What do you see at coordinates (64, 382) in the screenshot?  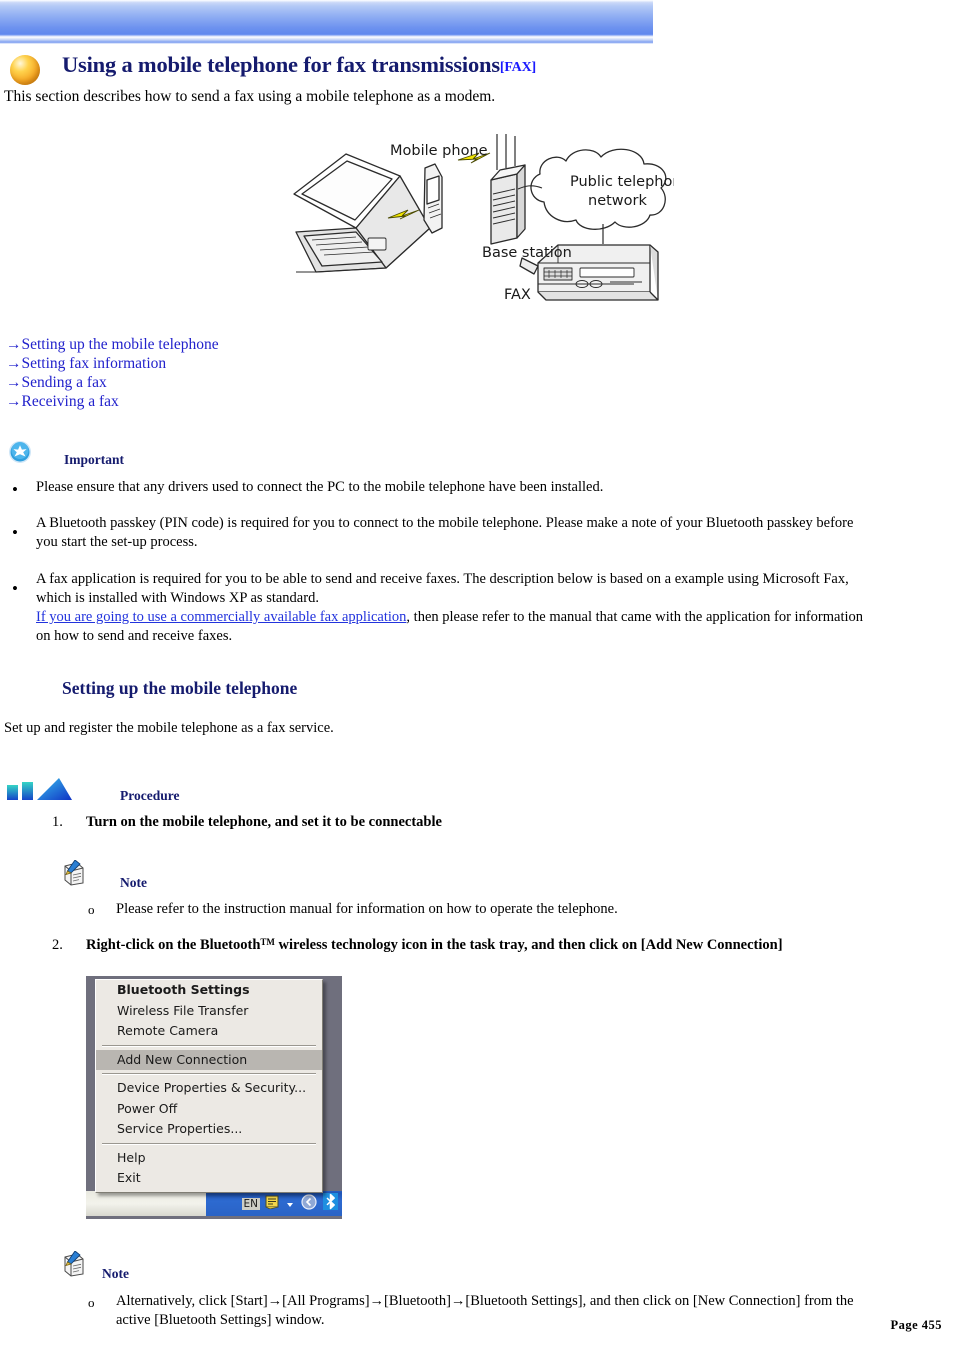 I see `link-label: Sending a fax` at bounding box center [64, 382].